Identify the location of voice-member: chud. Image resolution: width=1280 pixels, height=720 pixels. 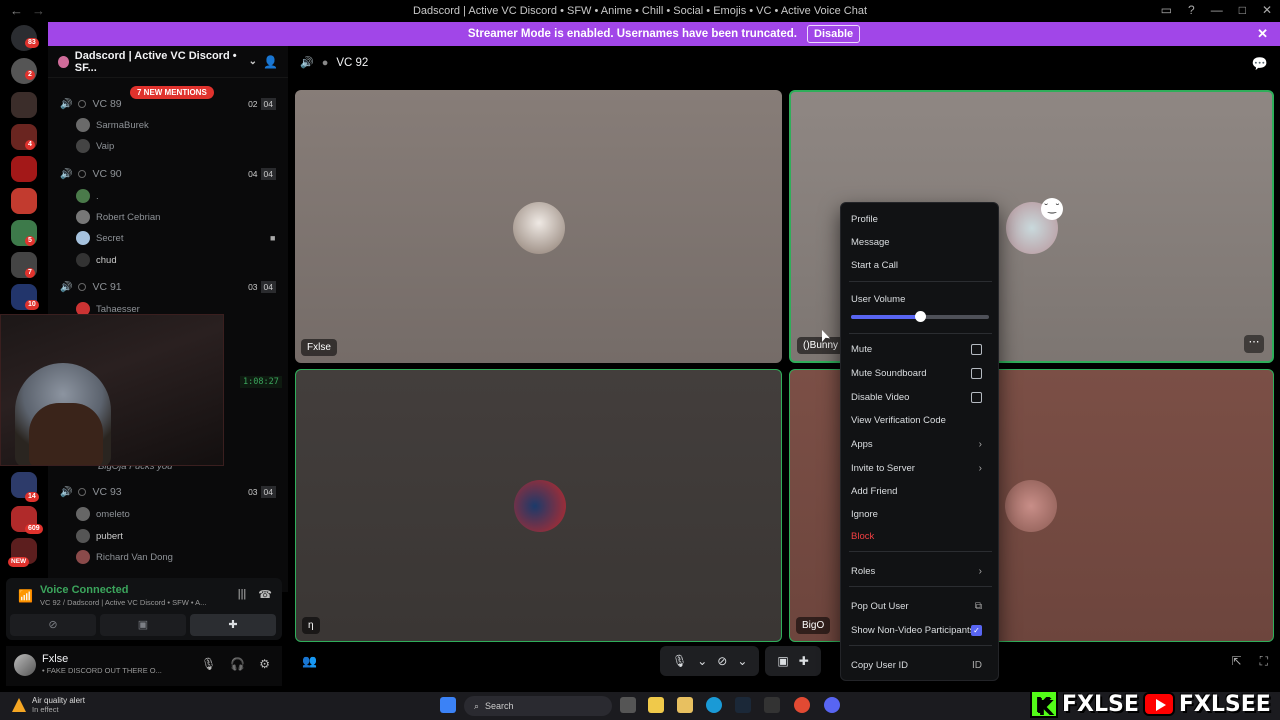
(96, 260).